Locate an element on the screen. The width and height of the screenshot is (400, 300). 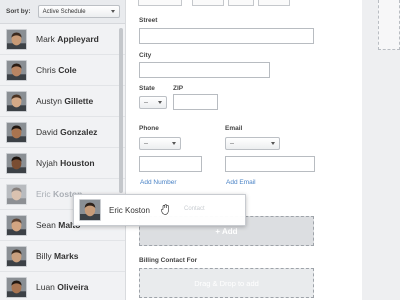
list-item: Nyjah Houston is located at coordinates (62, 163).